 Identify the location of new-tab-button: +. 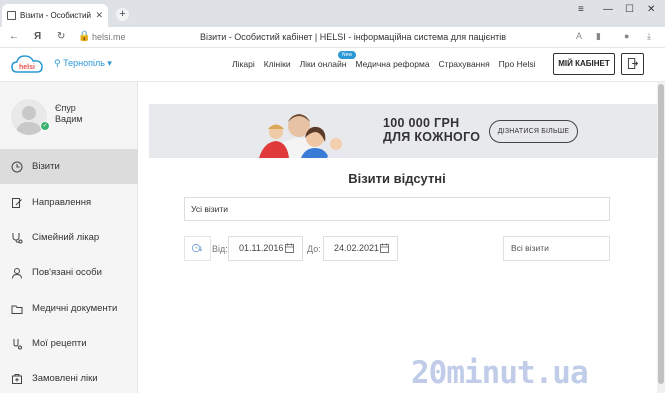
(122, 14).